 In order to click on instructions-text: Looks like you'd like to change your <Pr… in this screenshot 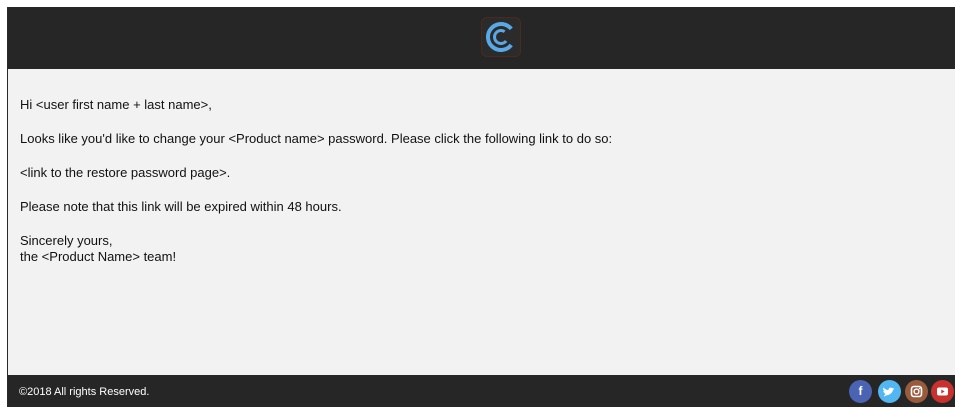, I will do `click(316, 138)`.